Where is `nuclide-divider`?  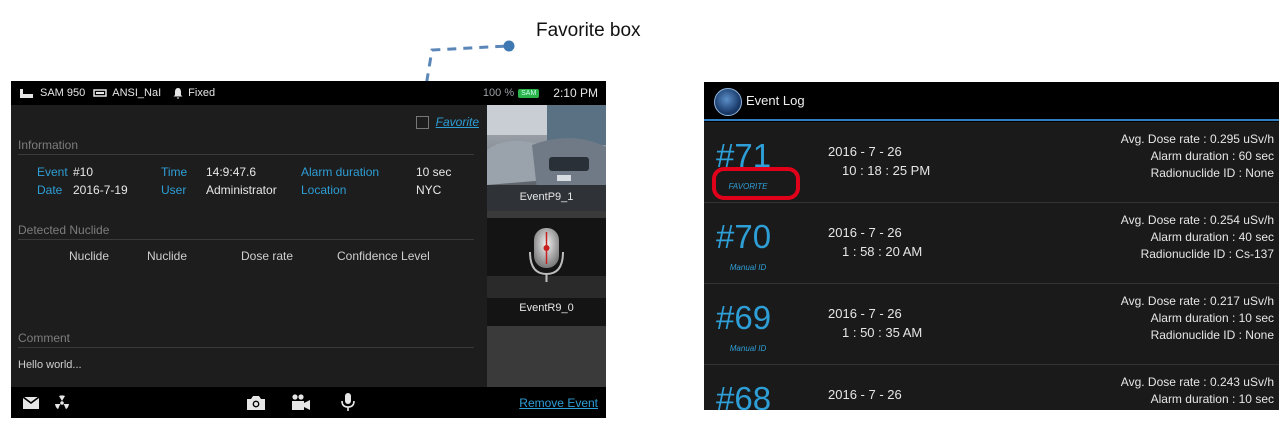 nuclide-divider is located at coordinates (246, 239).